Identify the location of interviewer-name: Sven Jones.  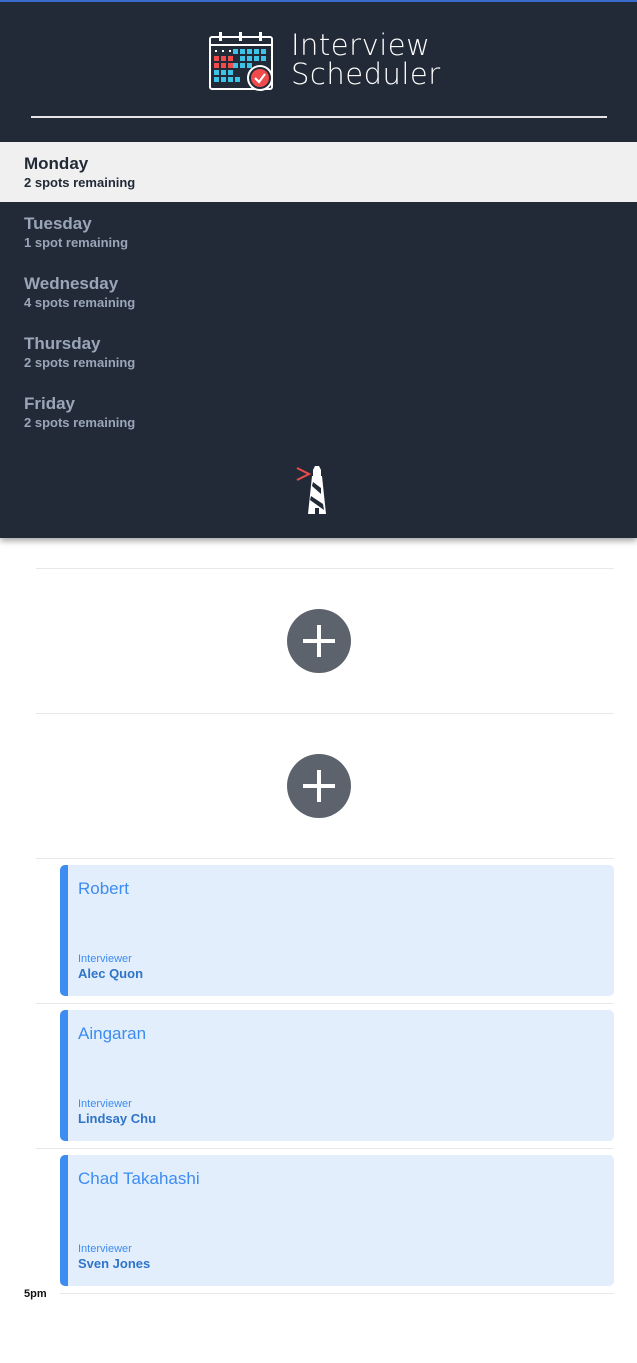
(114, 1263).